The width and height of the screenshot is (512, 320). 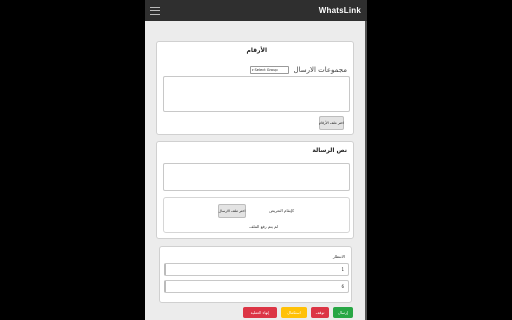 What do you see at coordinates (266, 70) in the screenshot?
I see `group-select-value: Select Group` at bounding box center [266, 70].